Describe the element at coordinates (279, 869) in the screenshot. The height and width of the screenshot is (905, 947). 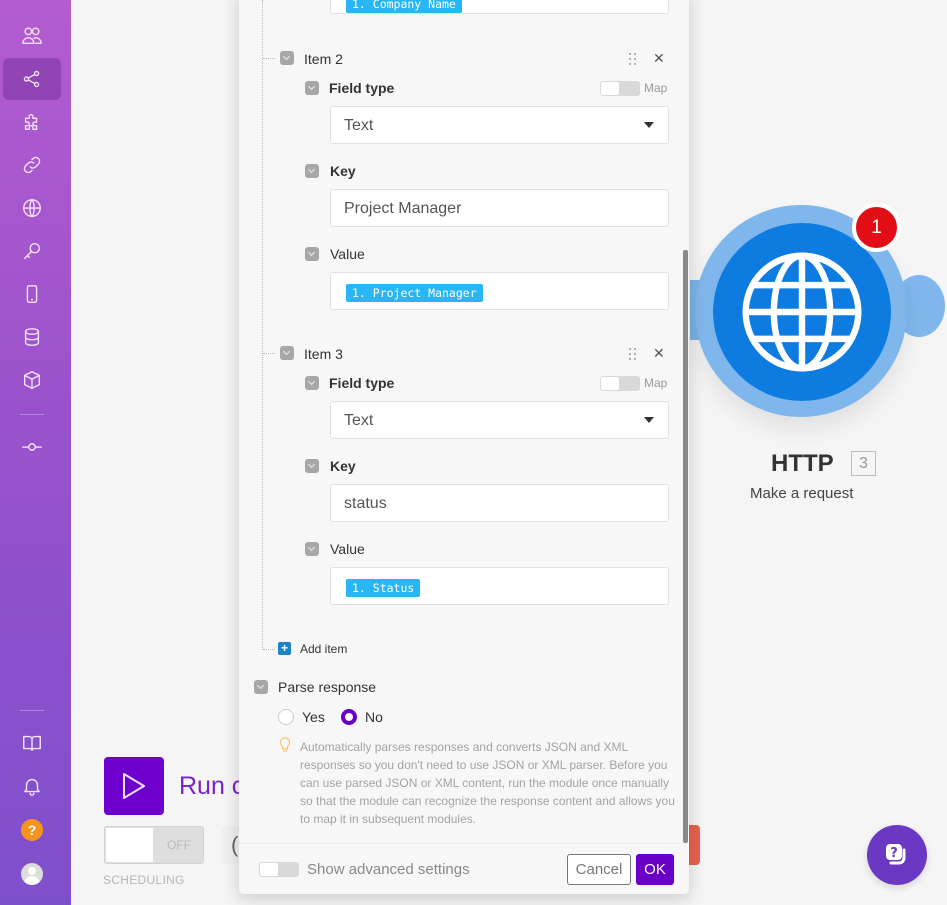
I see `advanced-settings-toggle` at that location.